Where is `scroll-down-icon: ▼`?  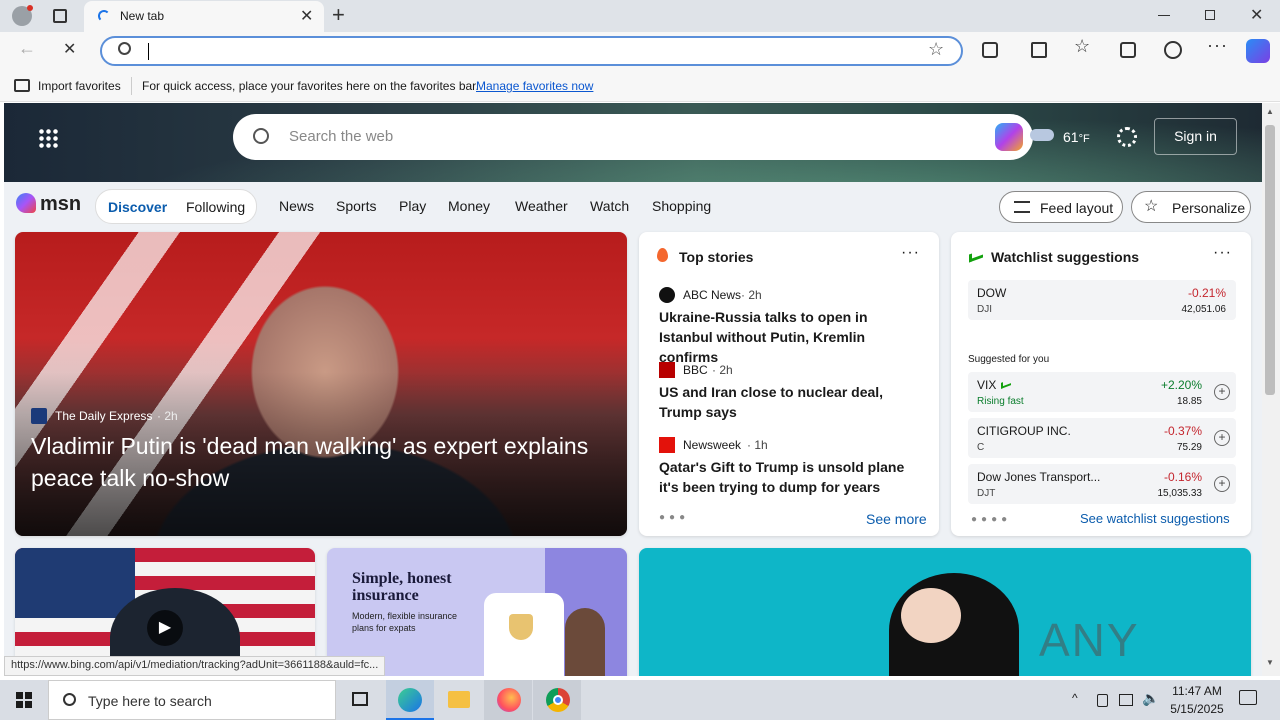
scroll-down-icon: ▼ is located at coordinates (1270, 662).